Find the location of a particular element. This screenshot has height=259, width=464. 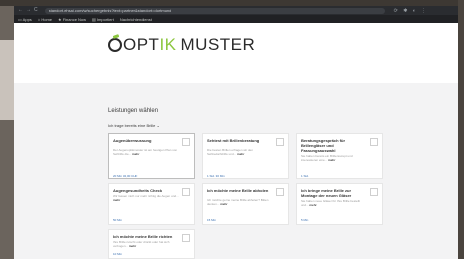

card-title: Sehtest mit Brillenberatung is located at coordinates (233, 140).